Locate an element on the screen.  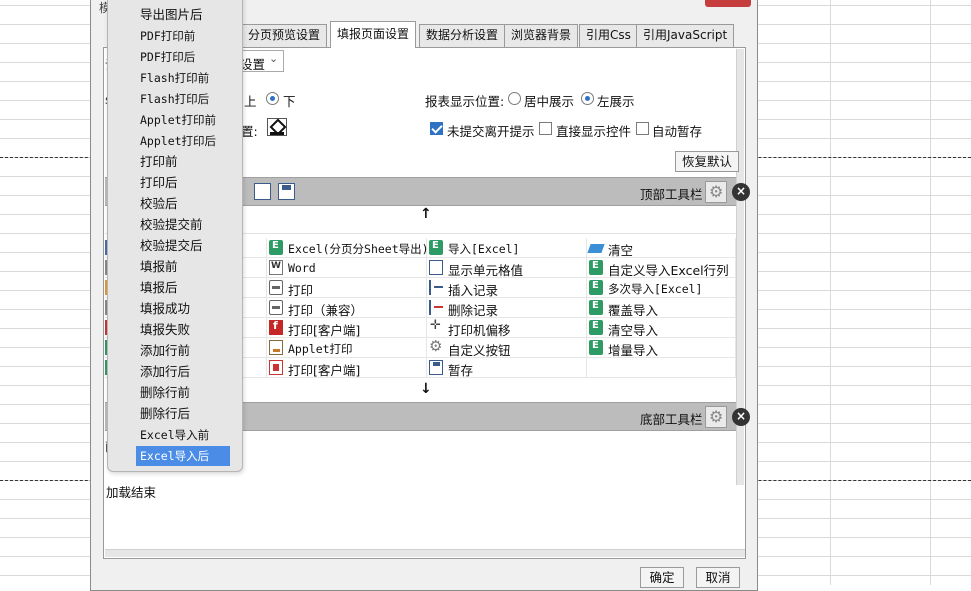
menu-item: 校验提交后 is located at coordinates (171, 246).